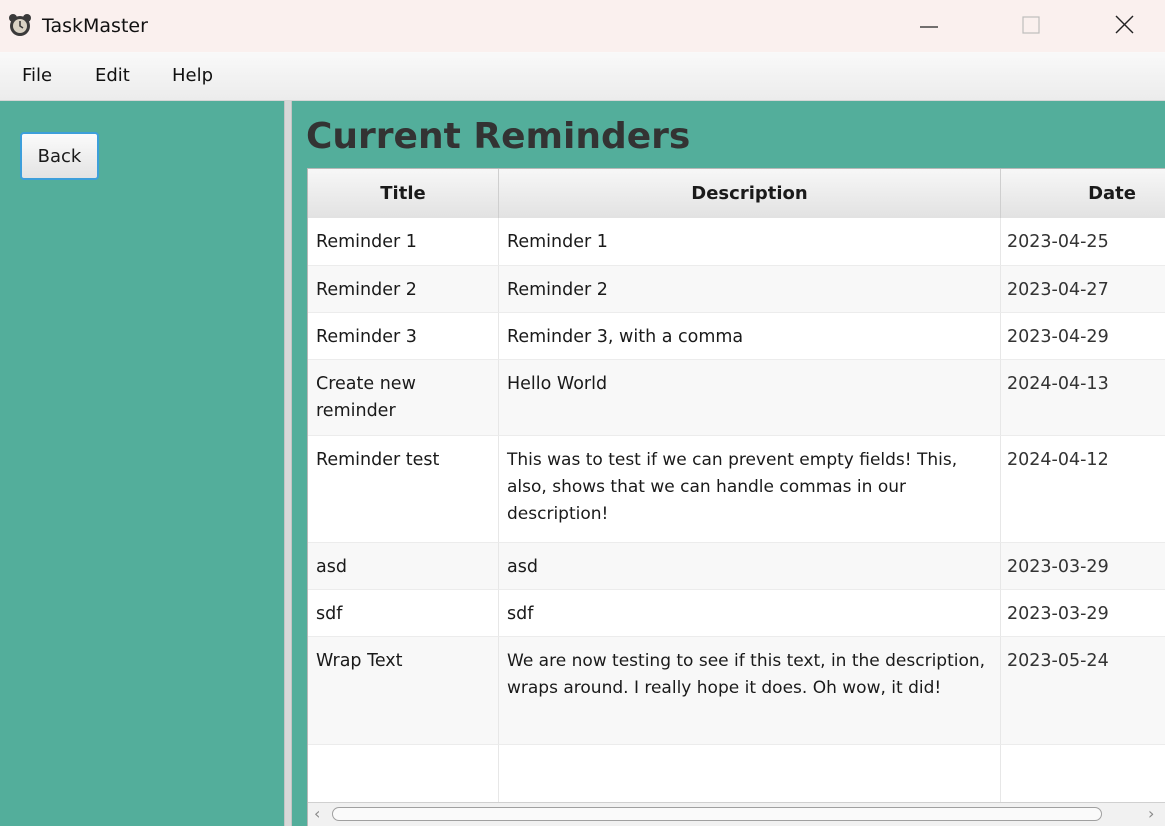 This screenshot has width=1165, height=826. Describe the element at coordinates (1083, 489) in the screenshot. I see `cell-date: 2024-04-12` at that location.